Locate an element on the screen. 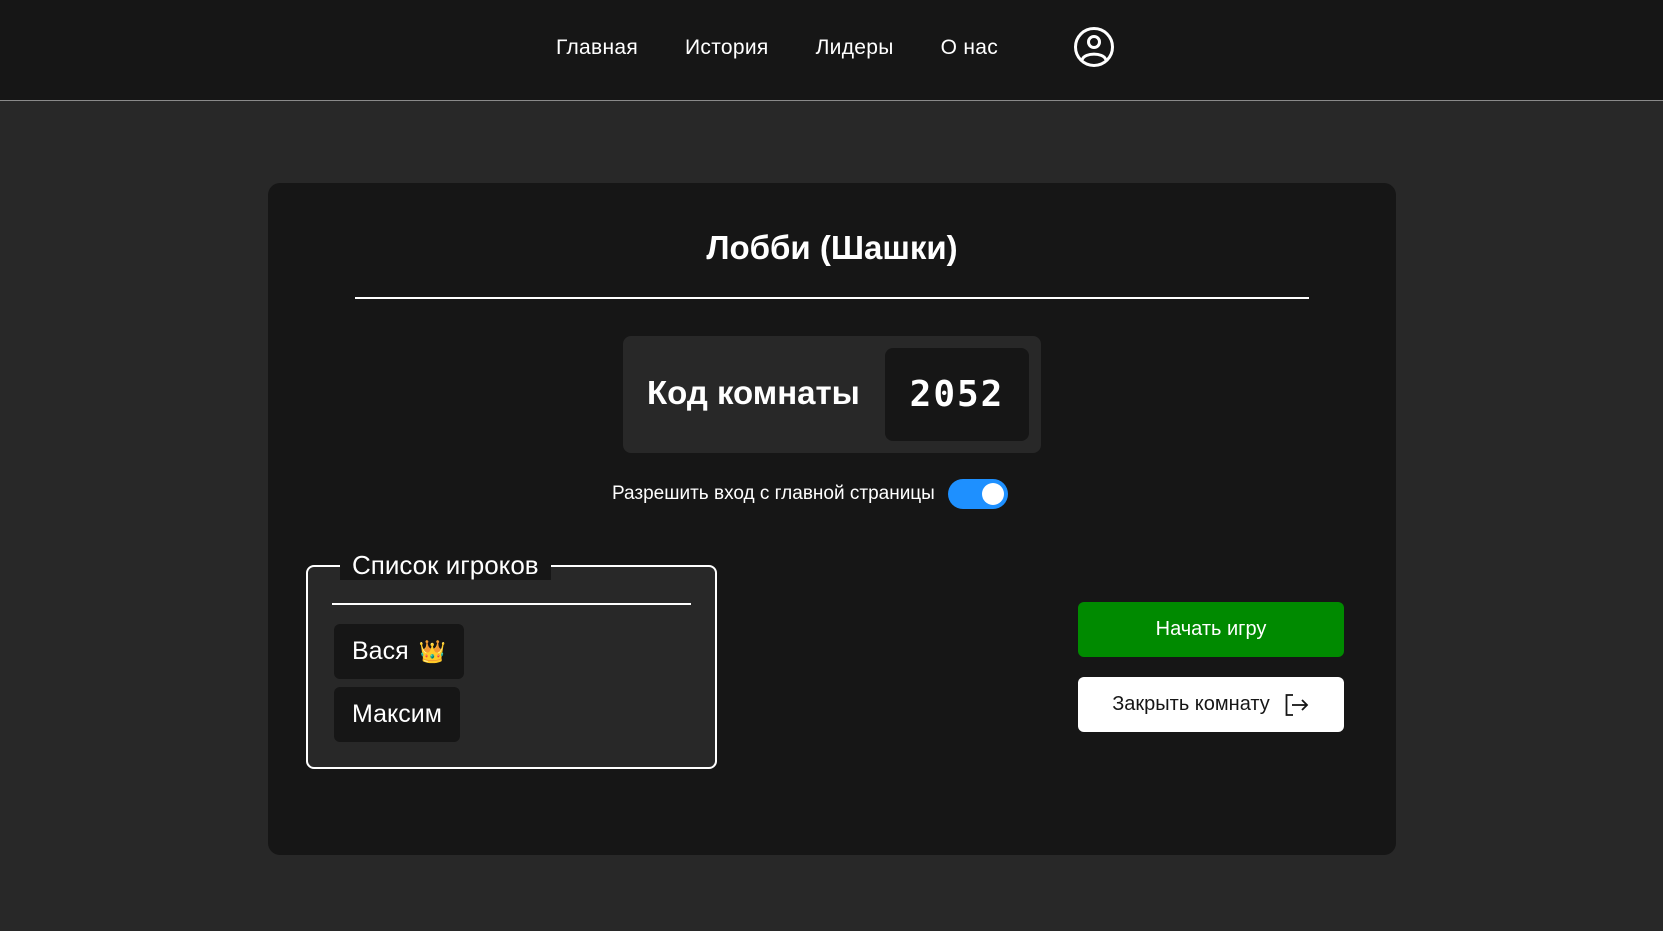  players-divider is located at coordinates (511, 604).